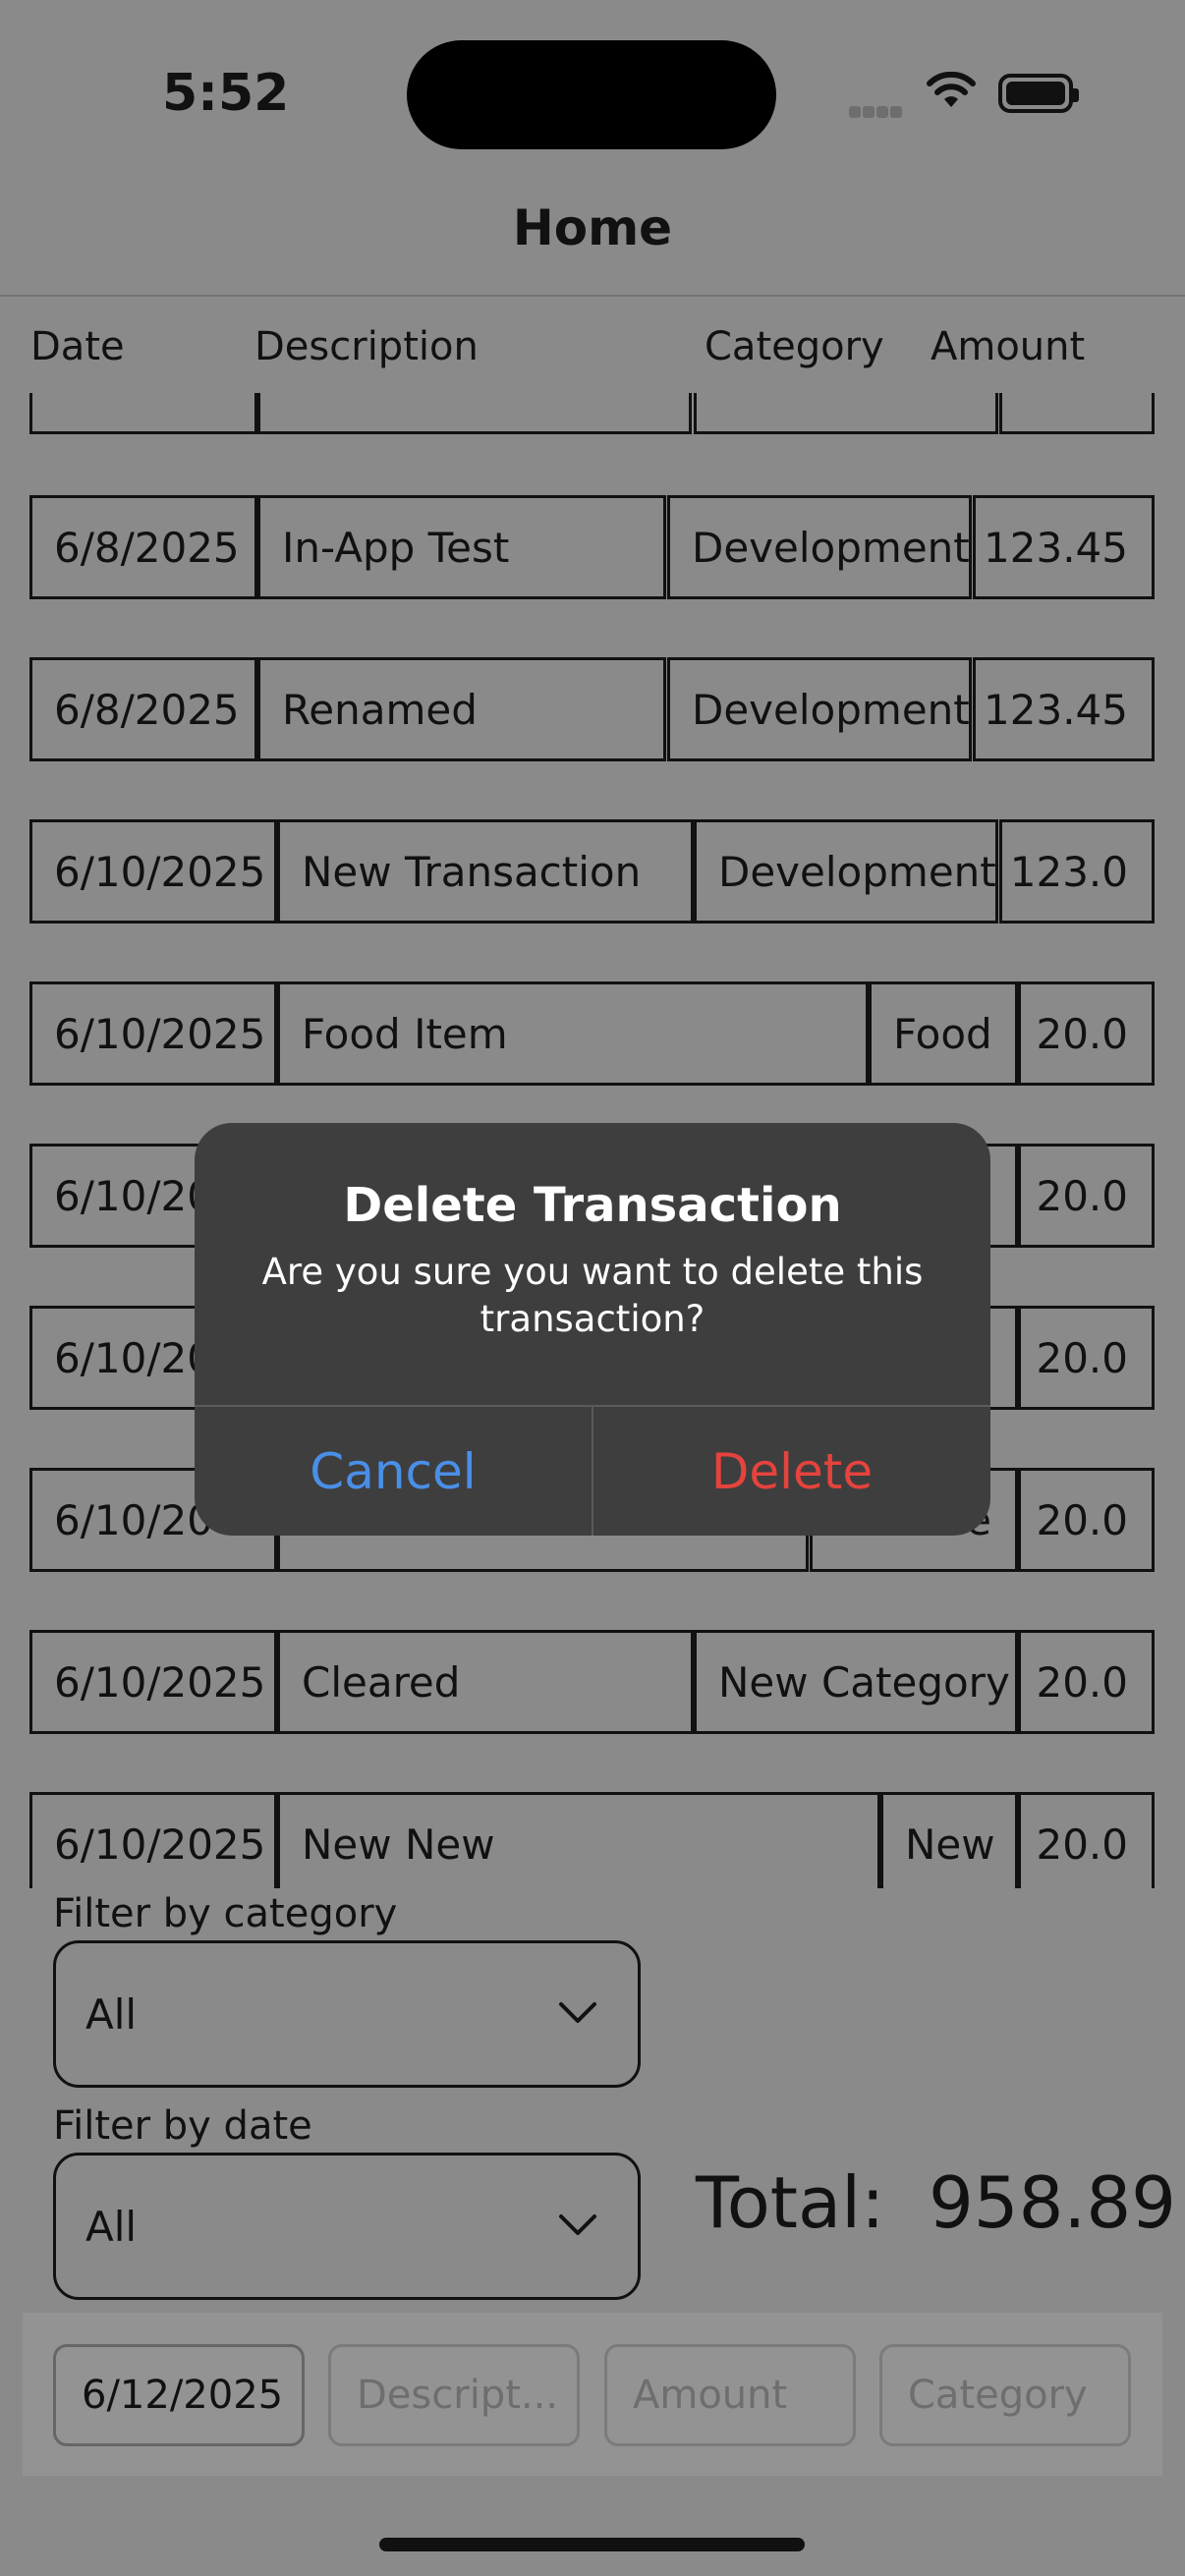  I want to click on filter-category-label: Filter by category, so click(226, 1913).